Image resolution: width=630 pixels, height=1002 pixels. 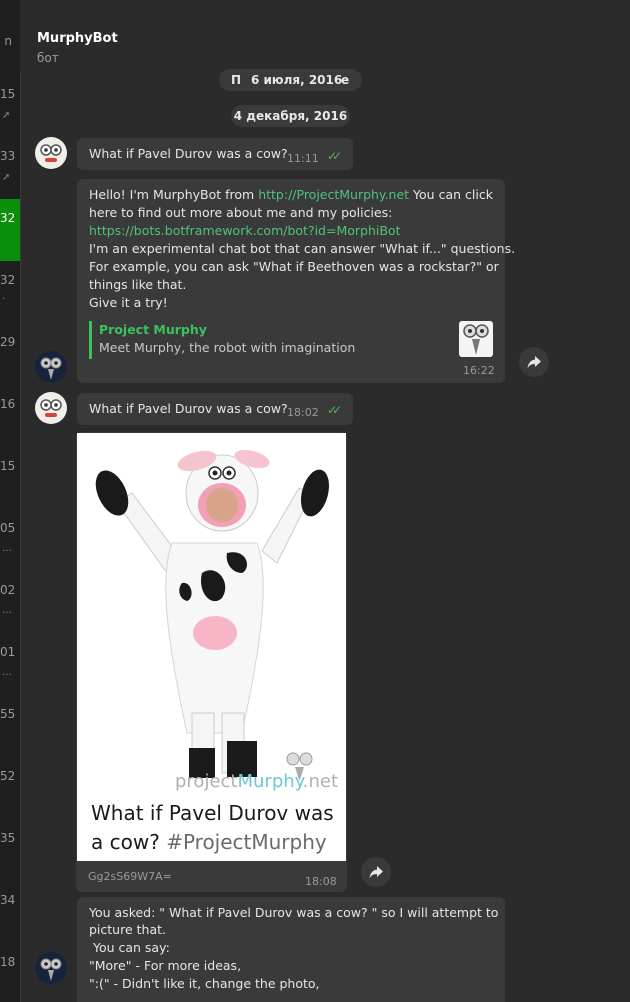 What do you see at coordinates (206, 781) in the screenshot?
I see `watermark-part: project` at bounding box center [206, 781].